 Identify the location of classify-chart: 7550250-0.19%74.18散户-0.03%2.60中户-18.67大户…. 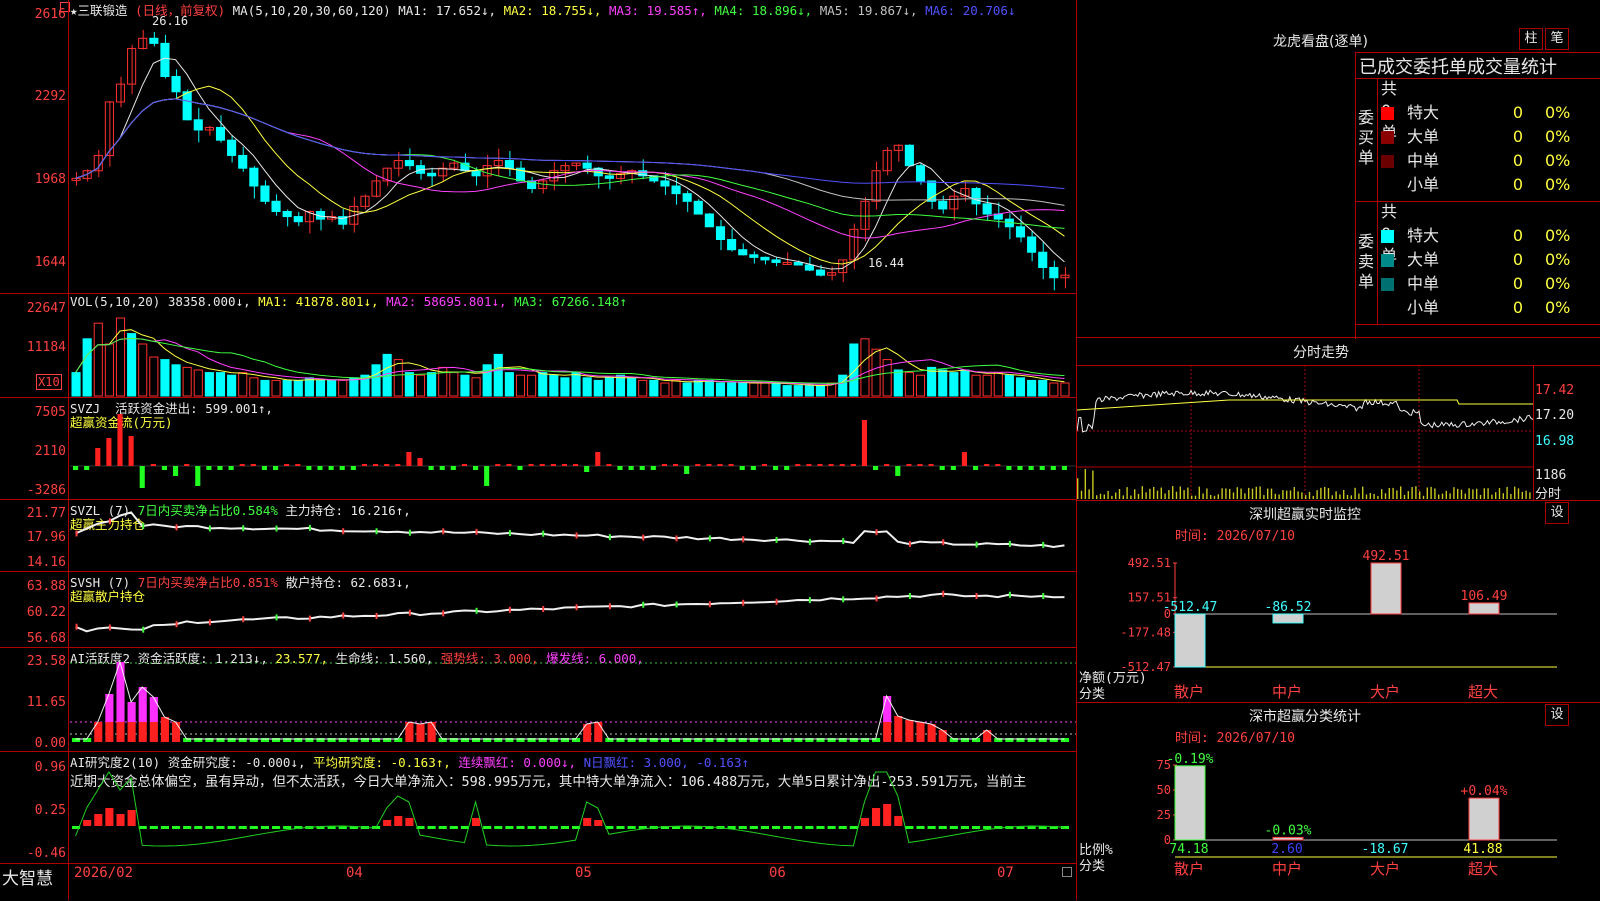
(1338, 822).